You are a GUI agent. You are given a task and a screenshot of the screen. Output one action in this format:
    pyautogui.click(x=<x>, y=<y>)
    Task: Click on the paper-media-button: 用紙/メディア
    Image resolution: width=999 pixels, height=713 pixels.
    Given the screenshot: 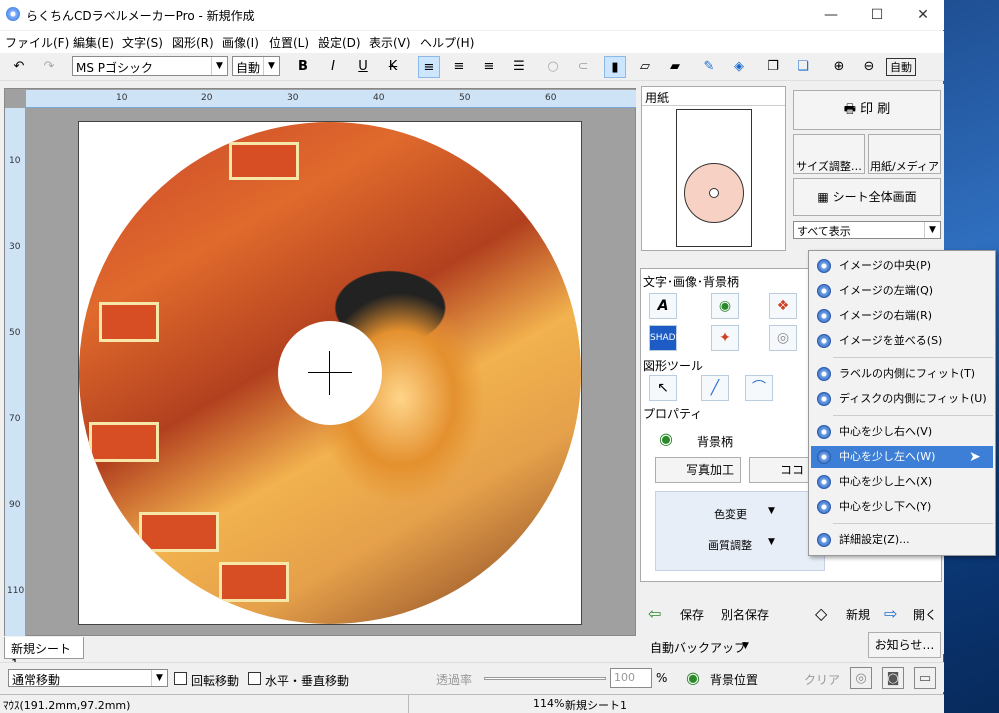 What is the action you would take?
    pyautogui.click(x=904, y=154)
    